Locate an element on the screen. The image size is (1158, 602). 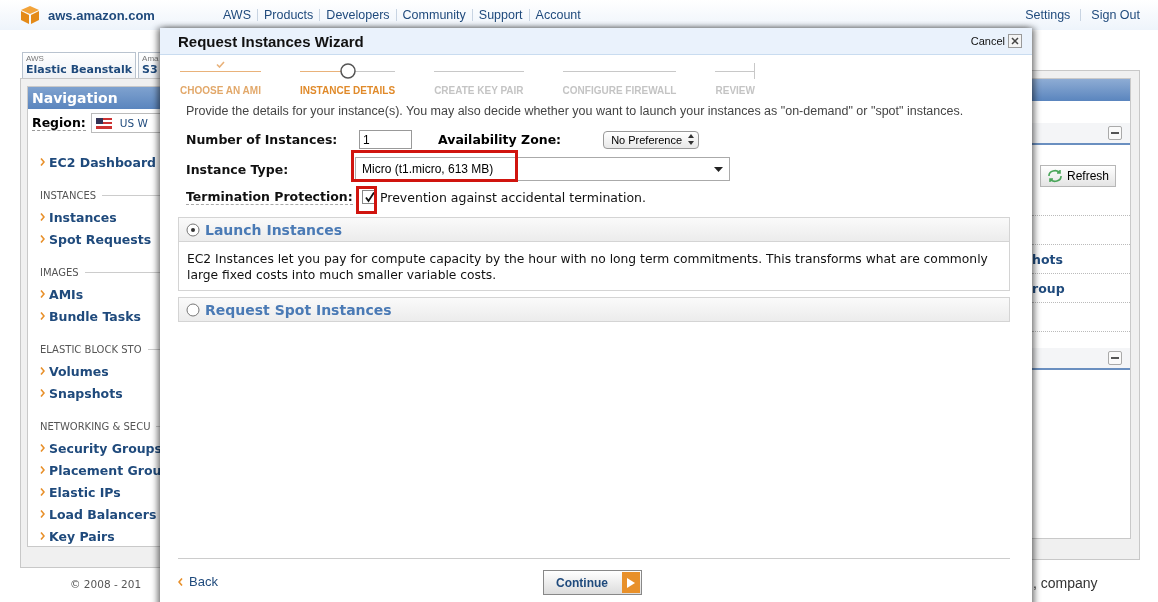
back-link: Back is located at coordinates (360, 579).